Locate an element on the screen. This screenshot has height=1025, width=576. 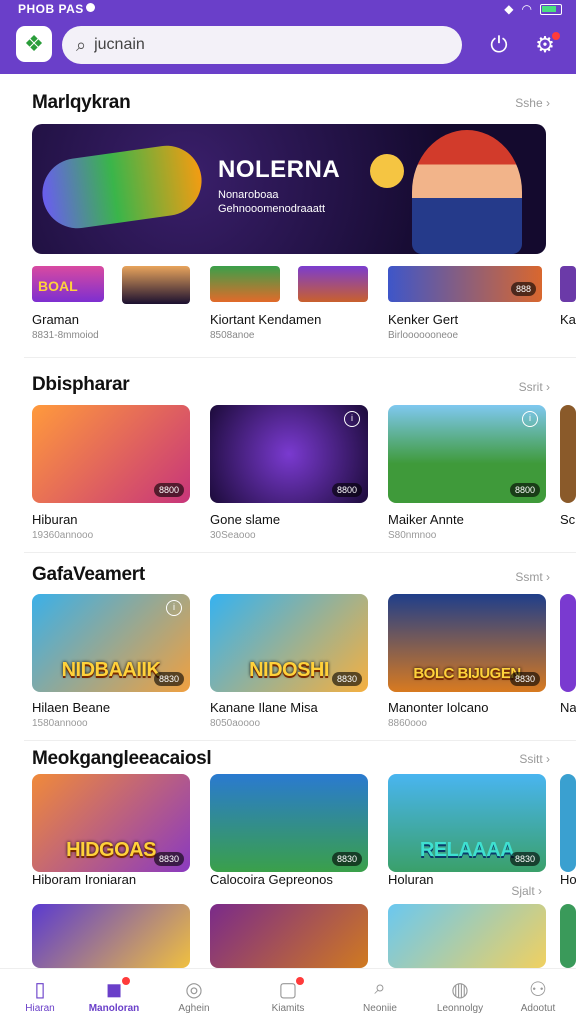
mini-title: Kenker Gert is located at coordinates (423, 319).